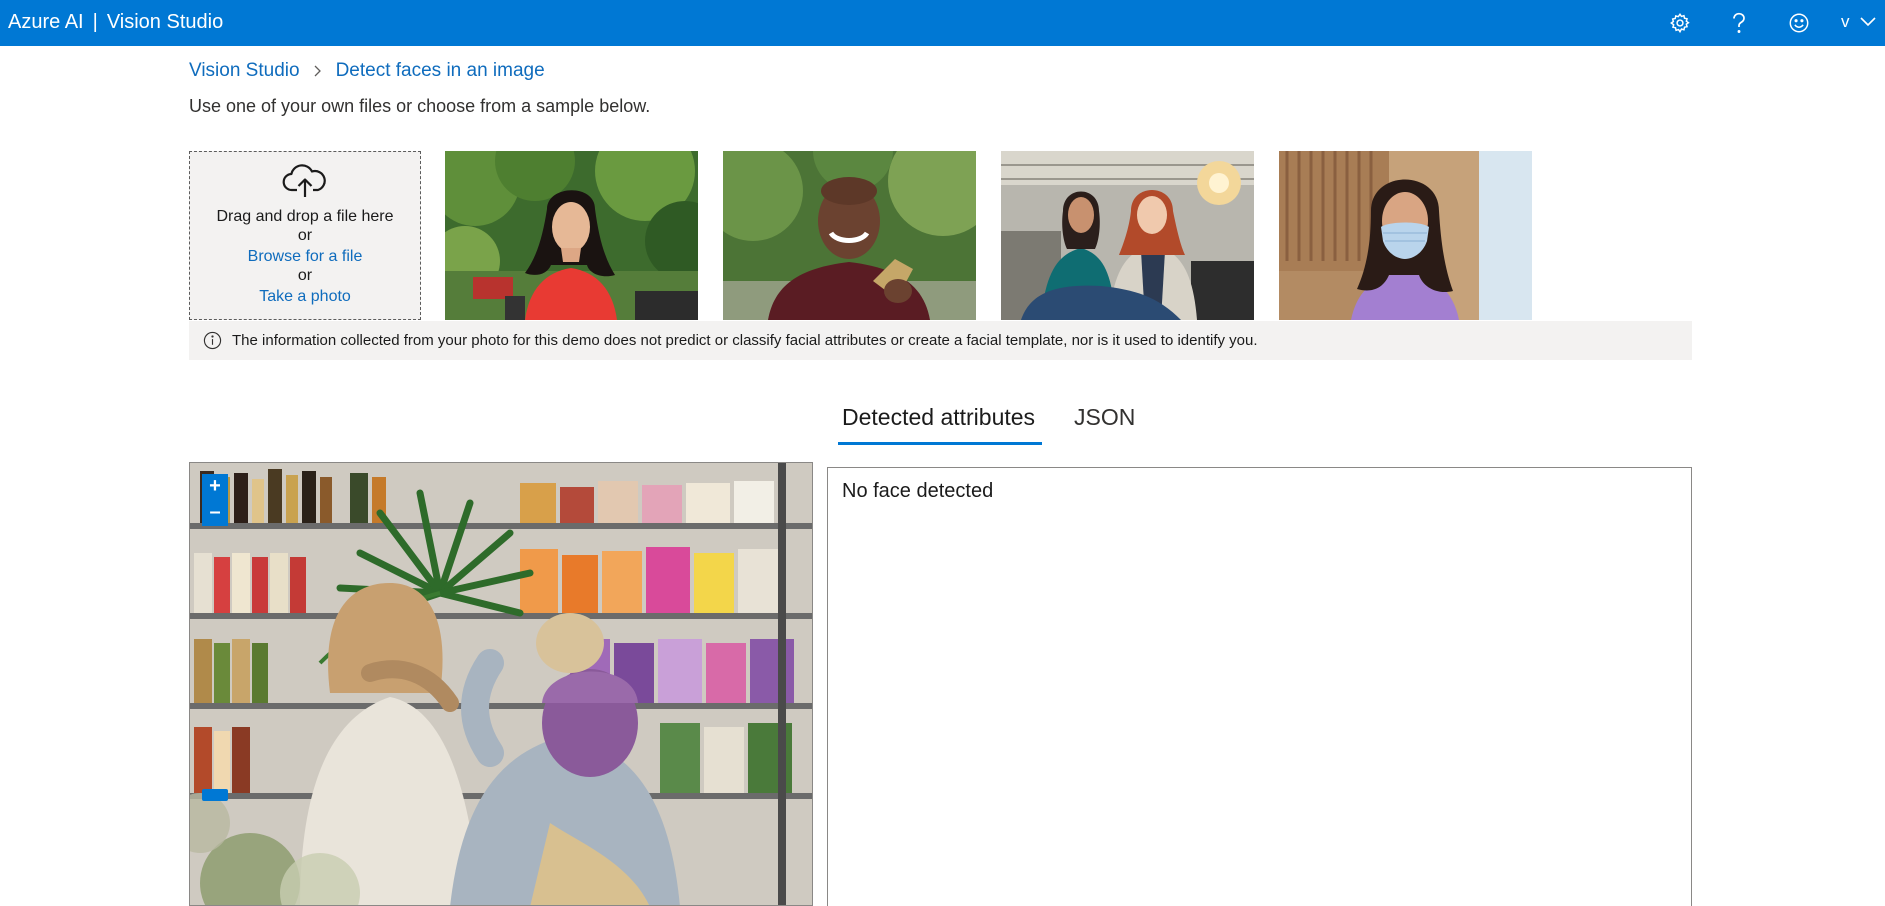 The image size is (1885, 906). What do you see at coordinates (244, 71) in the screenshot?
I see `breadcrumb-vision-studio: Vision Studio` at bounding box center [244, 71].